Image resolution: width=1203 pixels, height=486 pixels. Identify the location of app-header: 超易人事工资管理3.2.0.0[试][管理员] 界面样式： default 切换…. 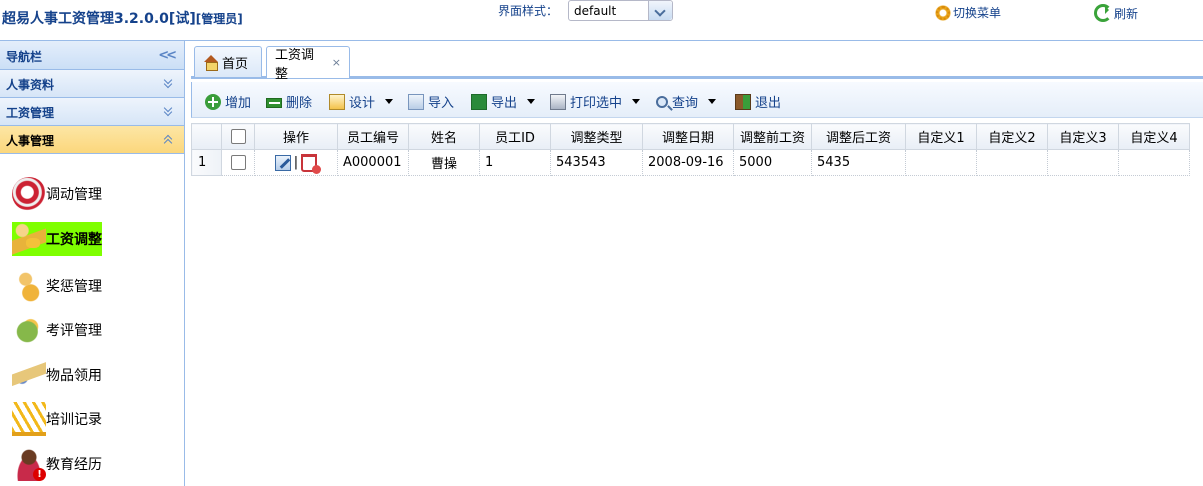
(601, 20).